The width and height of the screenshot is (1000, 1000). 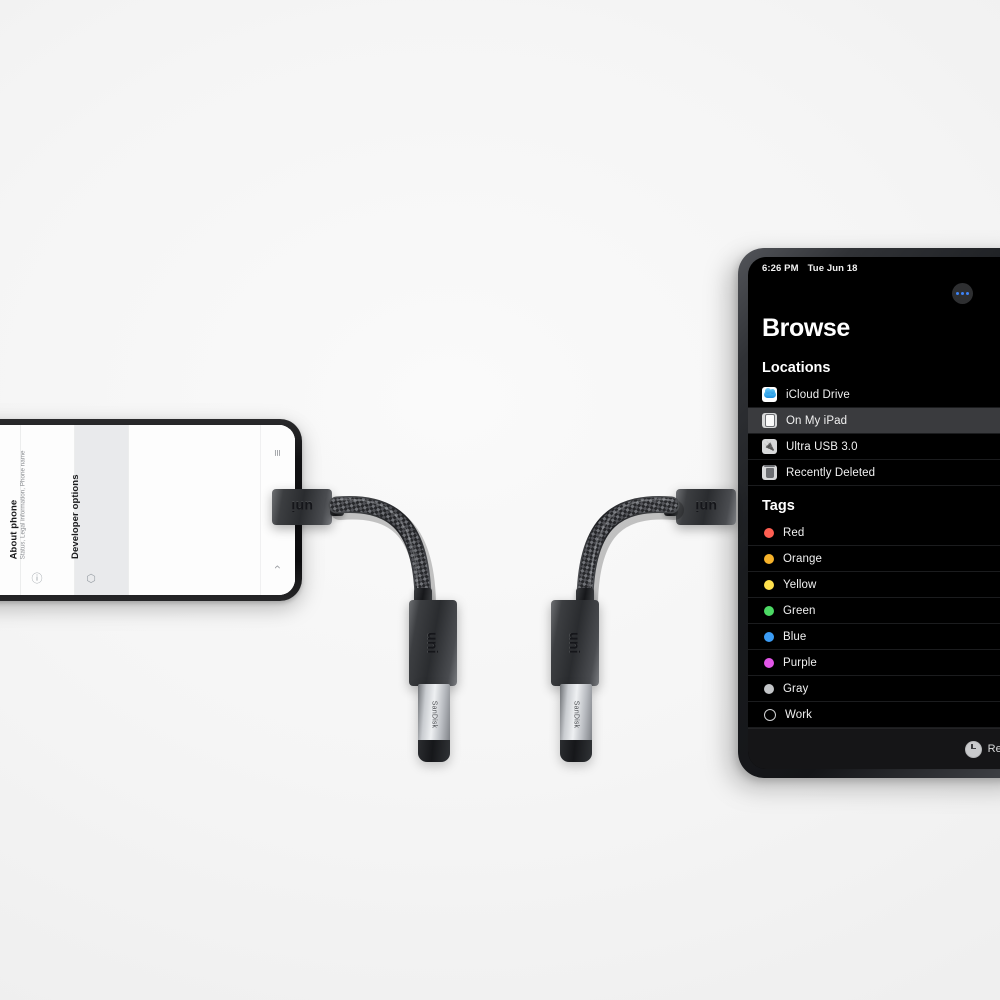 I want to click on tag-item-gray: Gray, so click(x=874, y=689).